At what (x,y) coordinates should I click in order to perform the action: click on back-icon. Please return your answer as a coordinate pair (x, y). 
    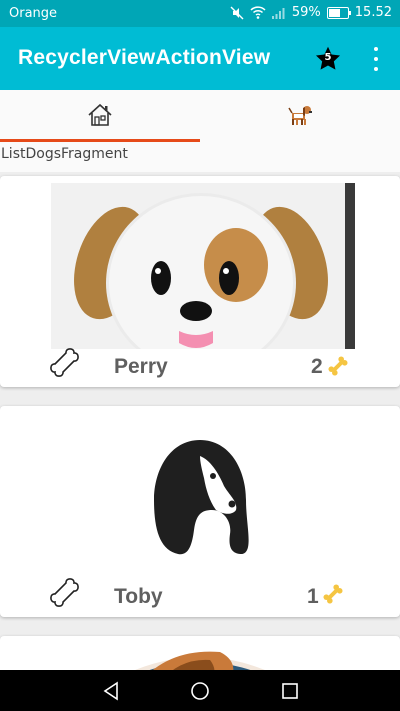
    Looking at the image, I should click on (111, 691).